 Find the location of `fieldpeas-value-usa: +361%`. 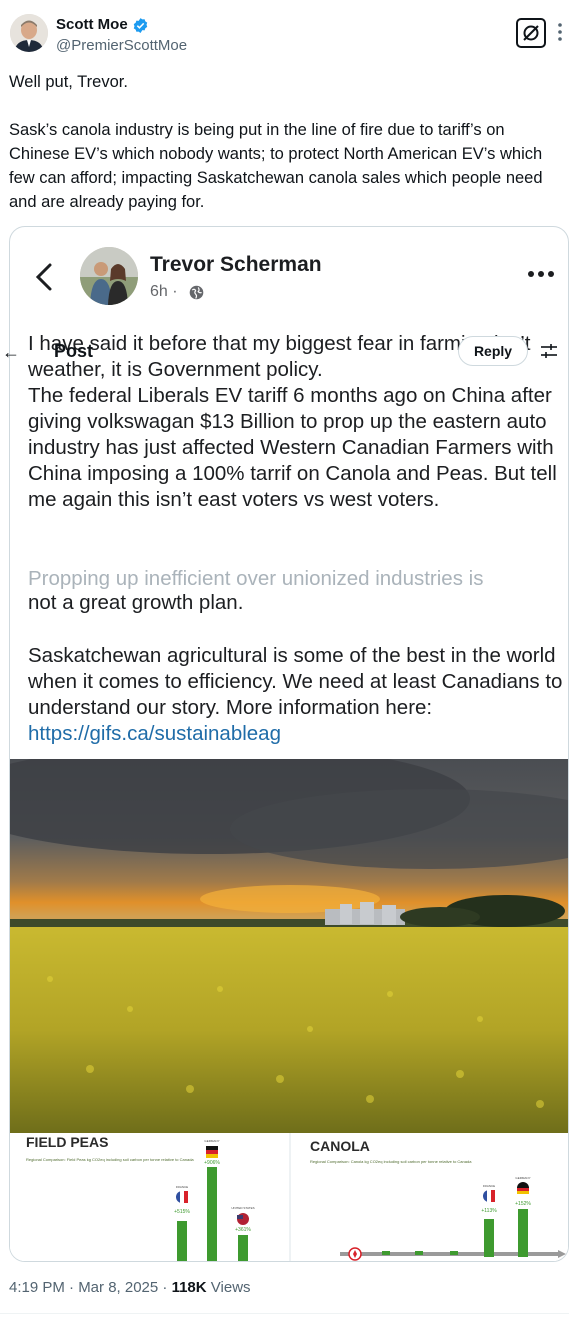

fieldpeas-value-usa: +361% is located at coordinates (243, 1230).